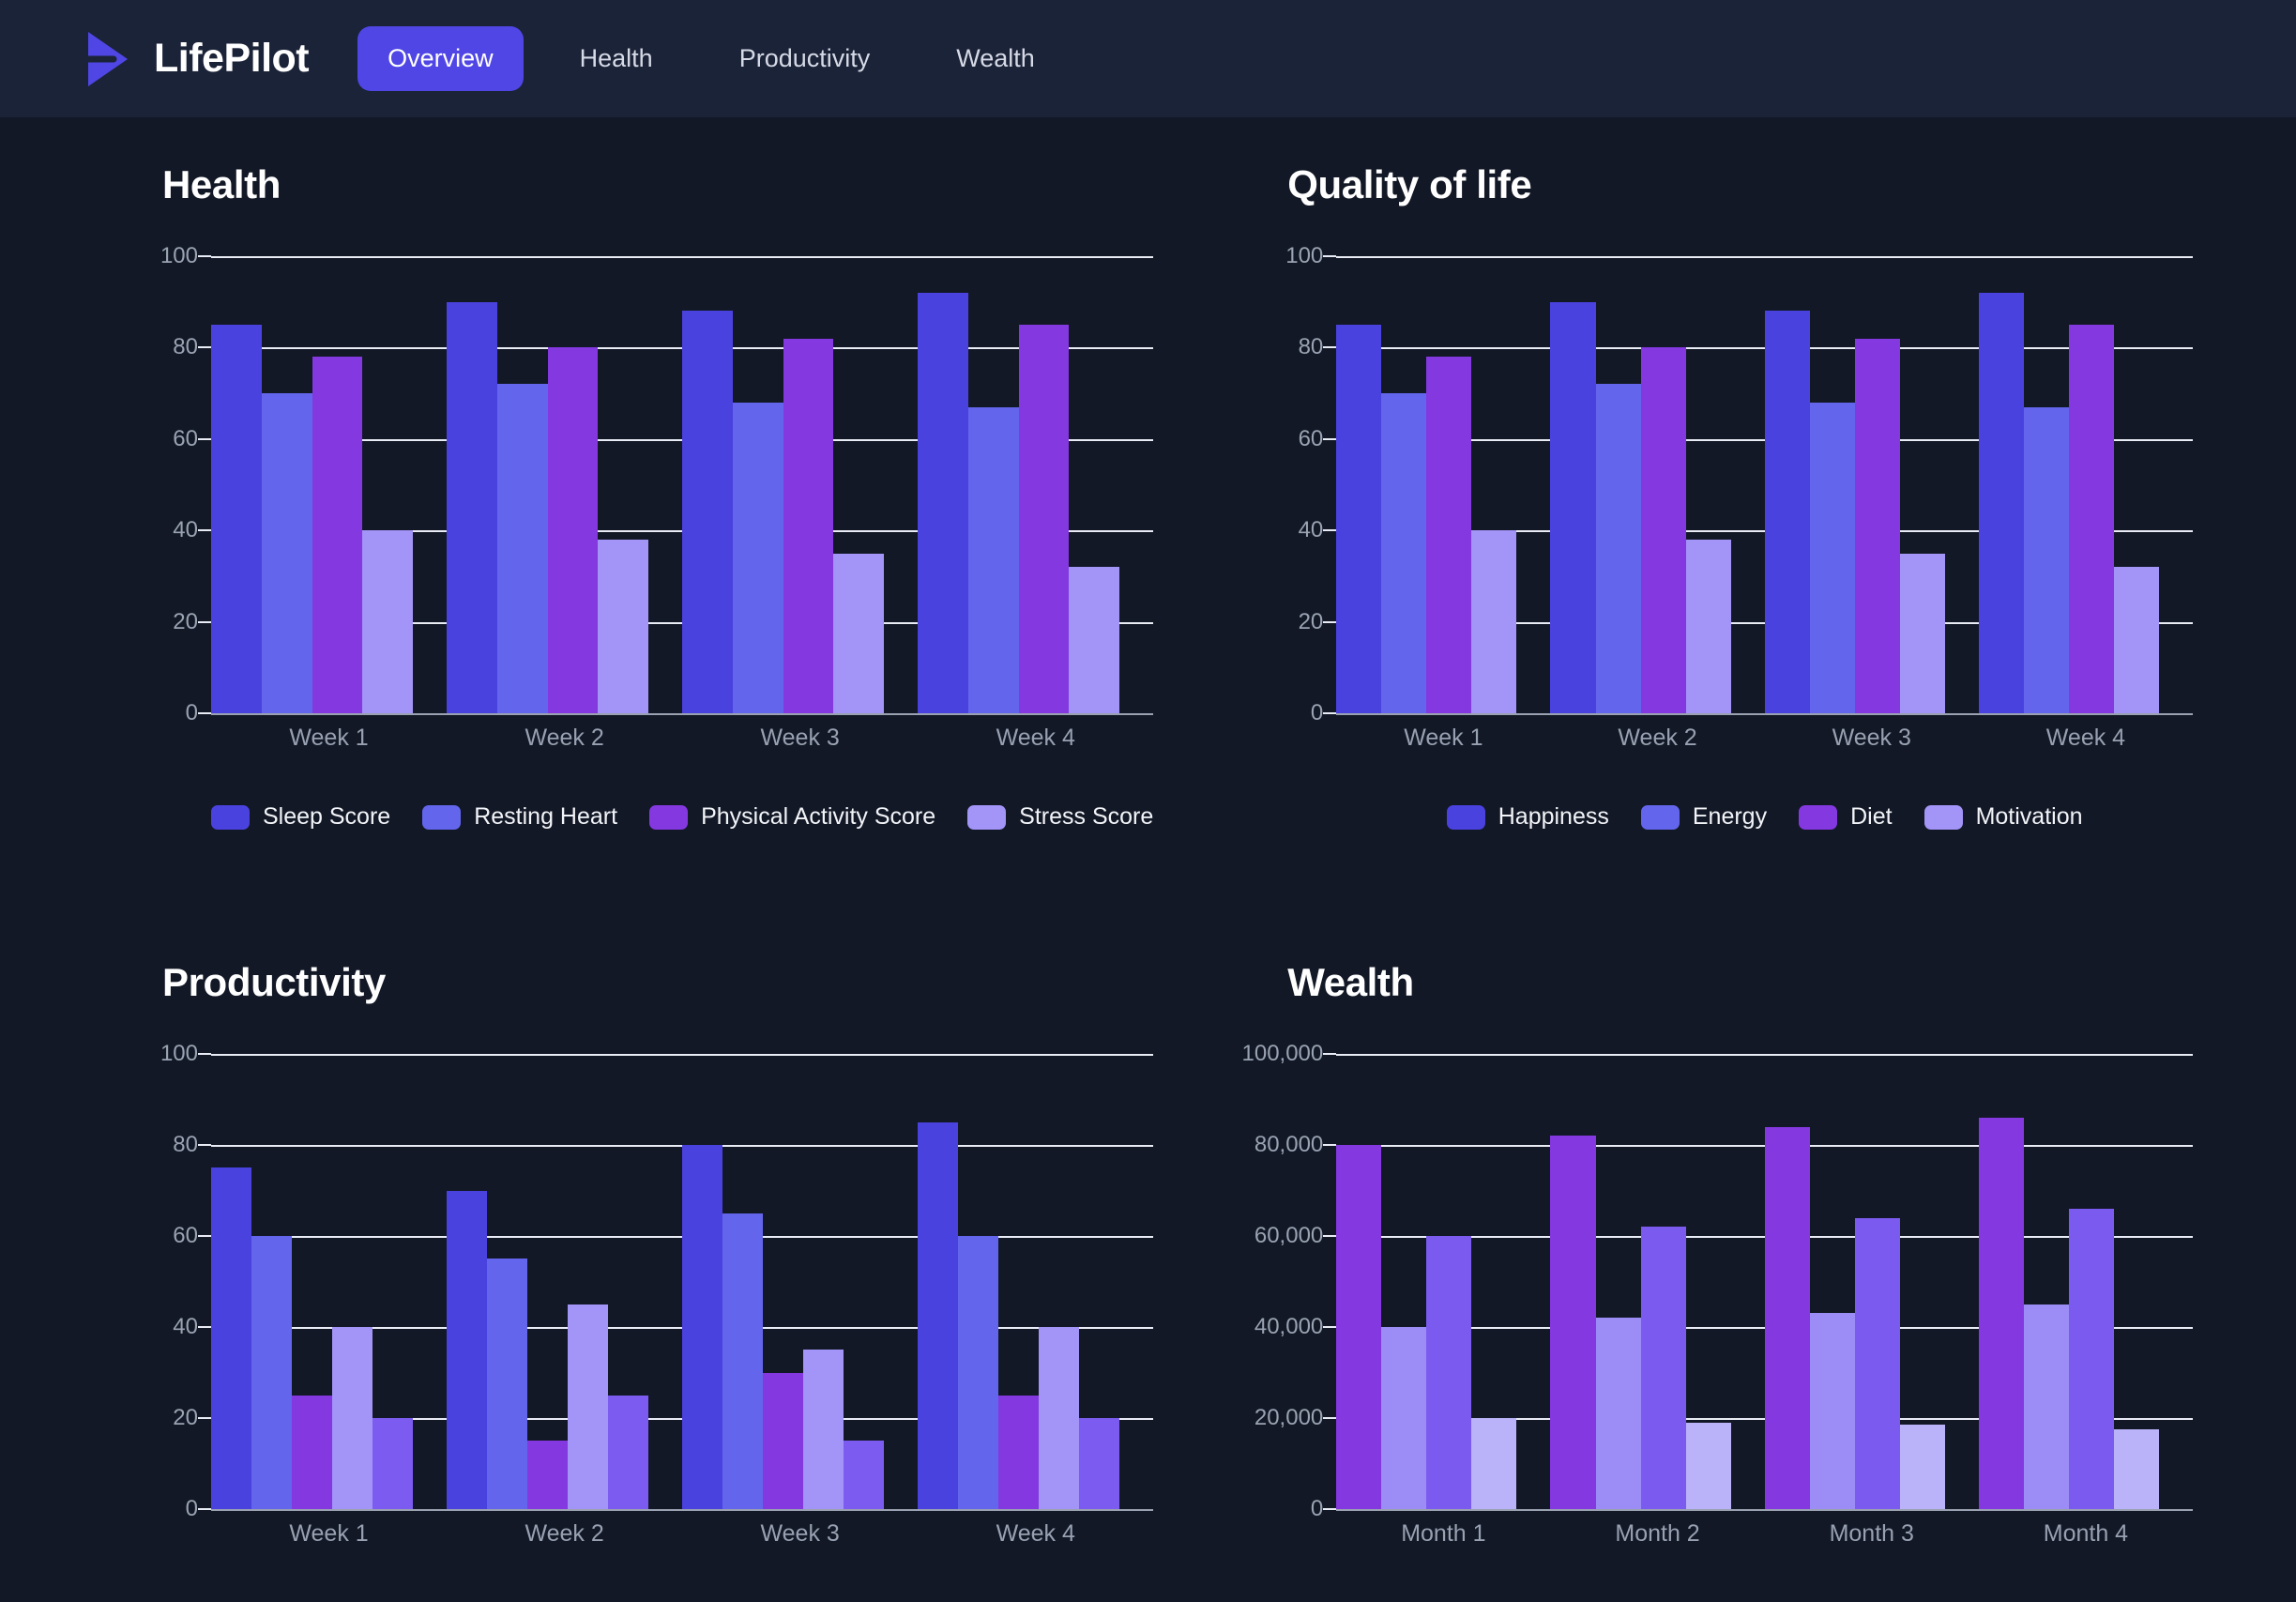  I want to click on legend-item: Sleep Score, so click(300, 817).